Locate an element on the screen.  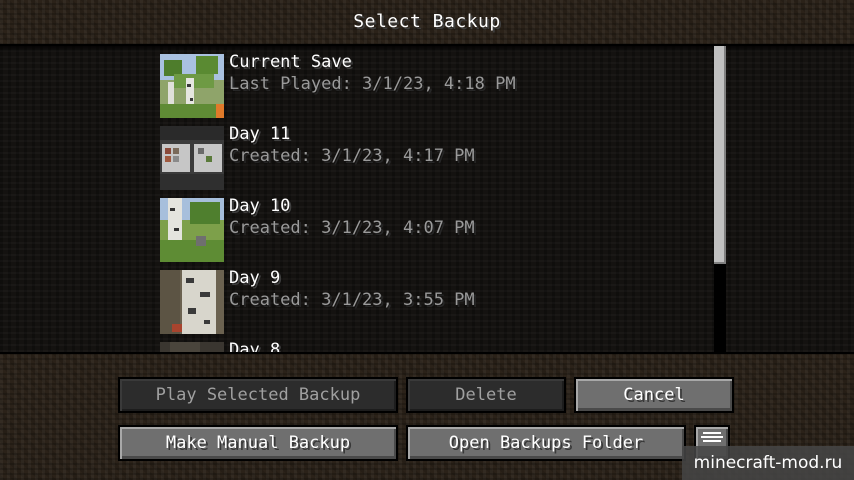
backup-name: Day 11 is located at coordinates (260, 134).